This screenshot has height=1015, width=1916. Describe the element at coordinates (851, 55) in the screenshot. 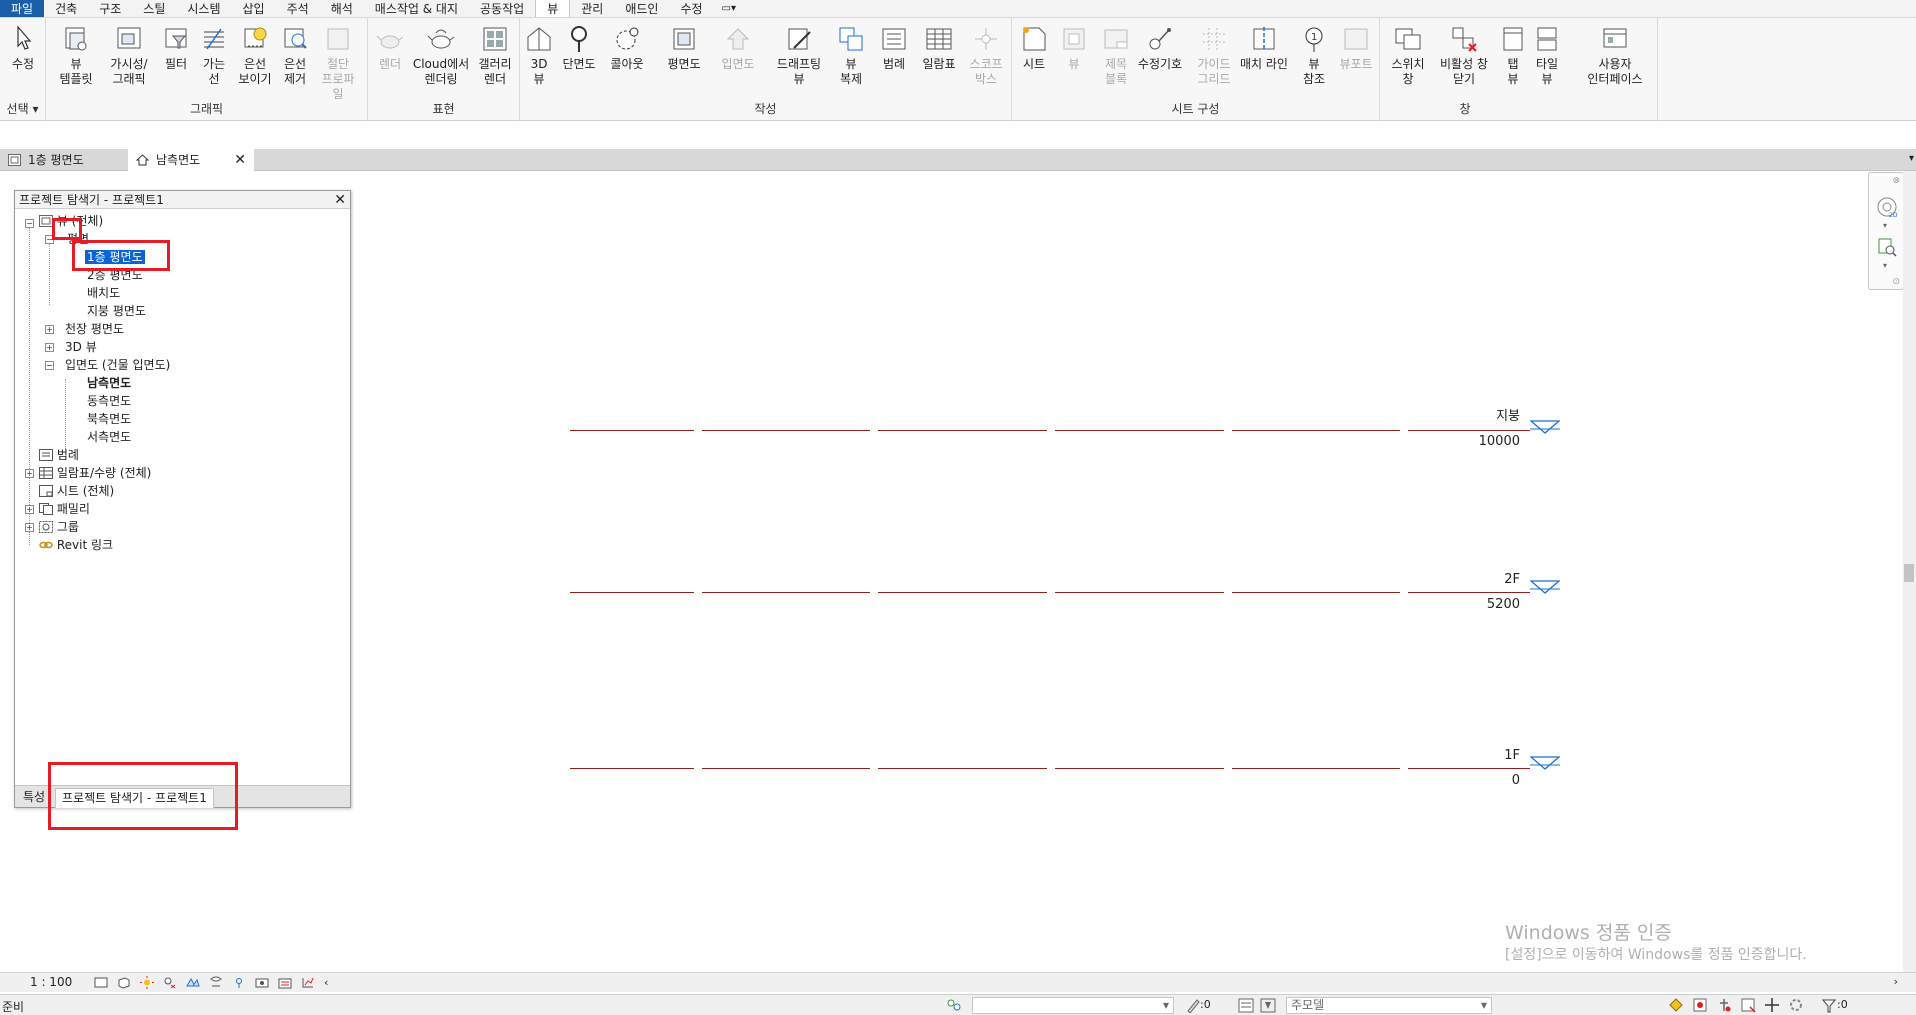

I see `duplicate-view-button: 뷰 복제` at that location.